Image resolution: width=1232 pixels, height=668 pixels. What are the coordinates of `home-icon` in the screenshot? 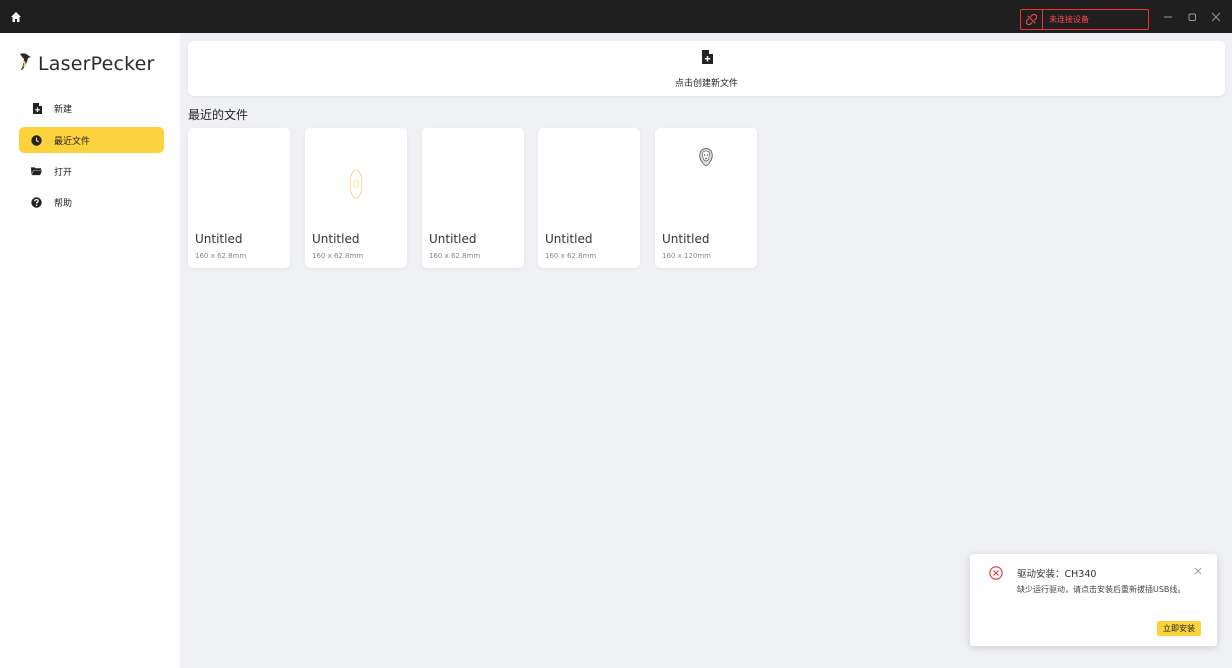 It's located at (16, 17).